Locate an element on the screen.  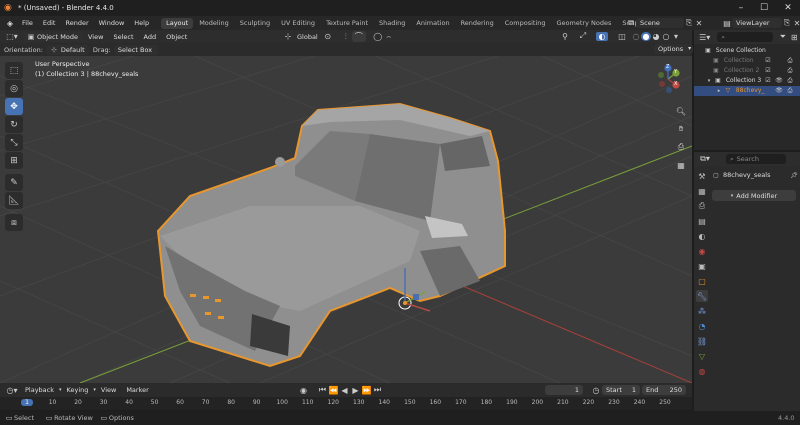
autokey-icon: ◉ is located at coordinates (303, 390).